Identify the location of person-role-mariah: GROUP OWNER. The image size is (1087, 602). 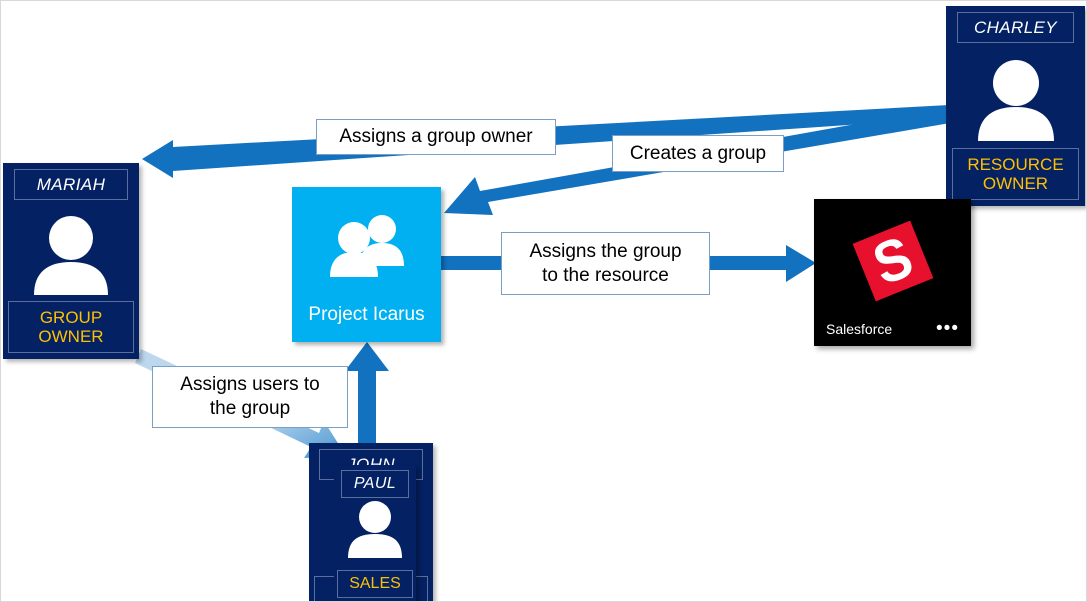
(71, 327).